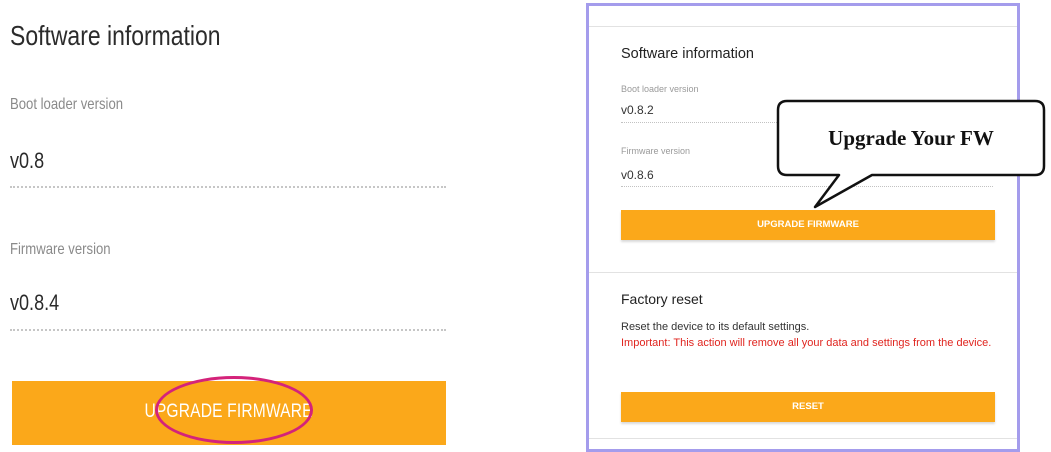  What do you see at coordinates (637, 175) in the screenshot?
I see `firmware-value: v0.8.6` at bounding box center [637, 175].